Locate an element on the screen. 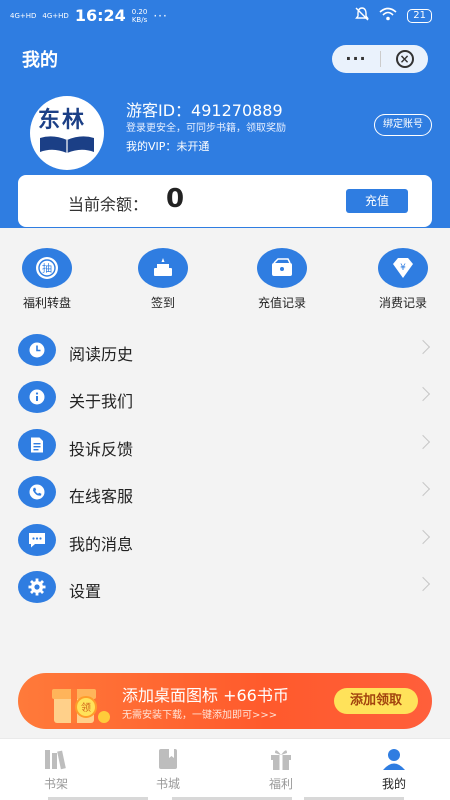 Image resolution: width=450 pixels, height=800 pixels. chat-icon is located at coordinates (37, 539).